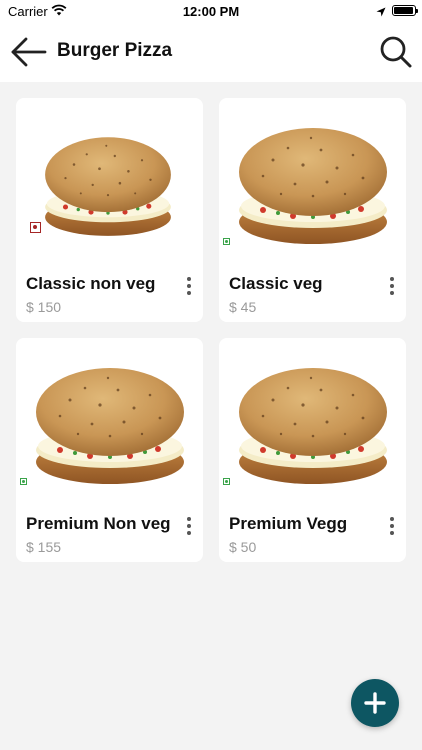 This screenshot has height=750, width=422. Describe the element at coordinates (405, 10) in the screenshot. I see `battery-icon` at that location.